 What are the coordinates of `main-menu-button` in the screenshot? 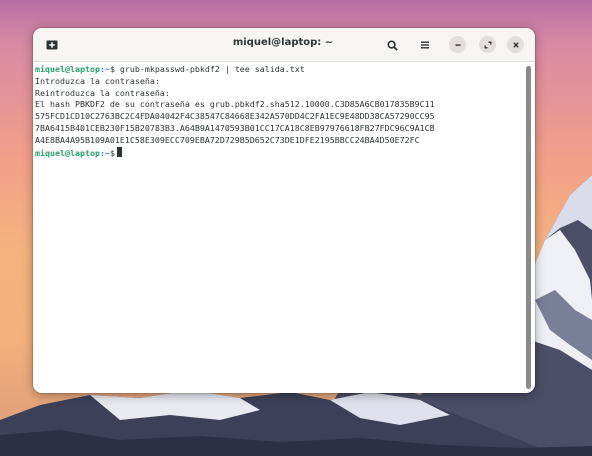 It's located at (425, 45).